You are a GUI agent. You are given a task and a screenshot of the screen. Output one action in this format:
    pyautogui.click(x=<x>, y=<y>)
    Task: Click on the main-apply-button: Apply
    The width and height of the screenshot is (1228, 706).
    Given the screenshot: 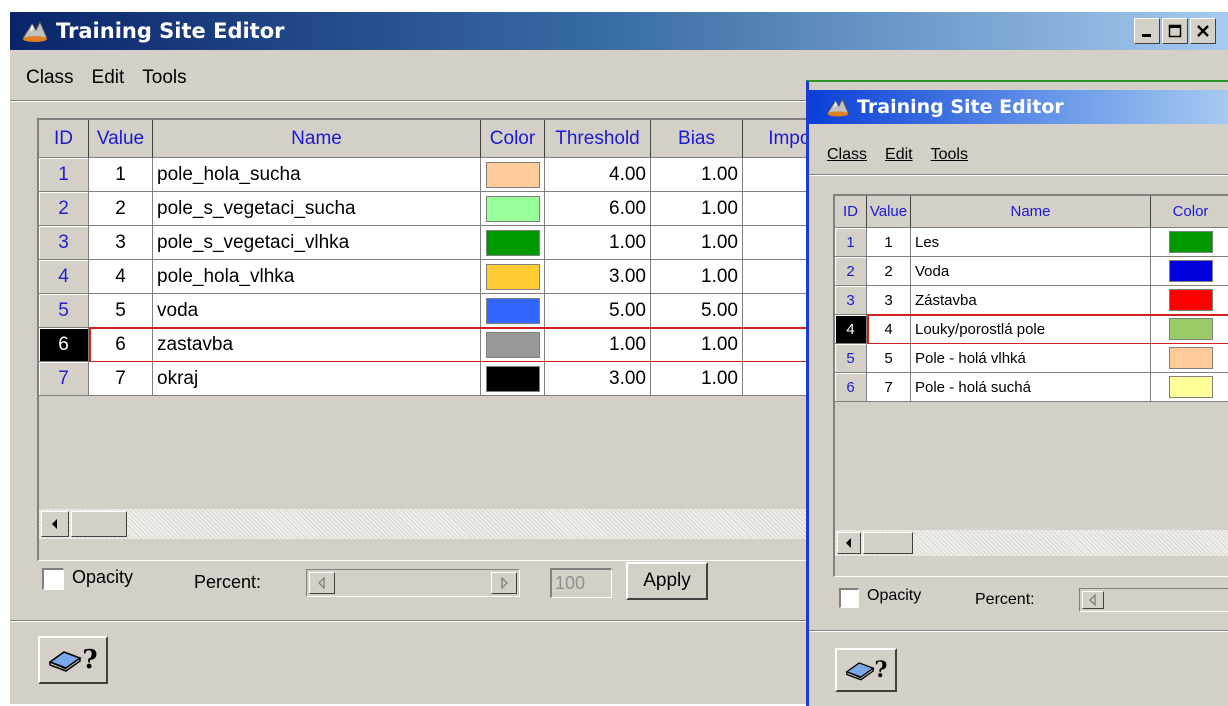 What is the action you would take?
    pyautogui.click(x=667, y=581)
    